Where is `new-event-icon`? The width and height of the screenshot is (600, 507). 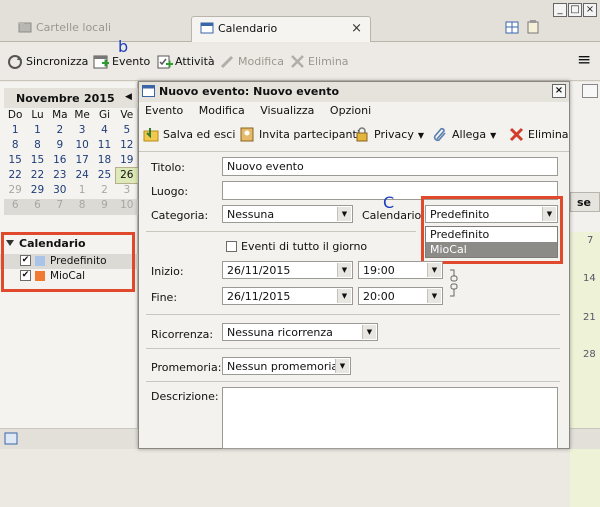
new-event-icon is located at coordinates (101, 61).